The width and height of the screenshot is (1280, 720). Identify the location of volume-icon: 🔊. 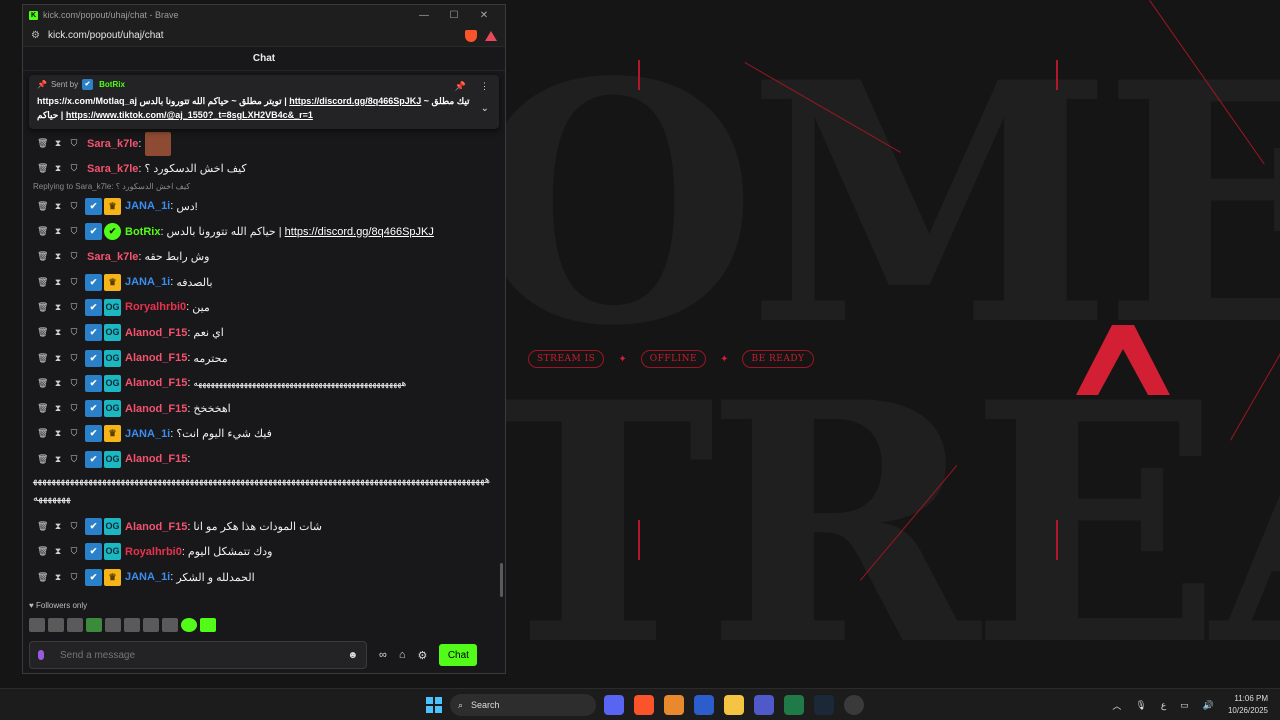
(1208, 705).